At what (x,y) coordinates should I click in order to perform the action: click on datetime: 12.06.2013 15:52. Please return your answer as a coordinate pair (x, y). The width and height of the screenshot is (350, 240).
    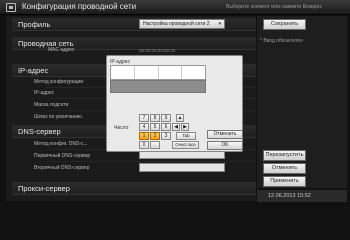
    Looking at the image, I should click on (289, 196).